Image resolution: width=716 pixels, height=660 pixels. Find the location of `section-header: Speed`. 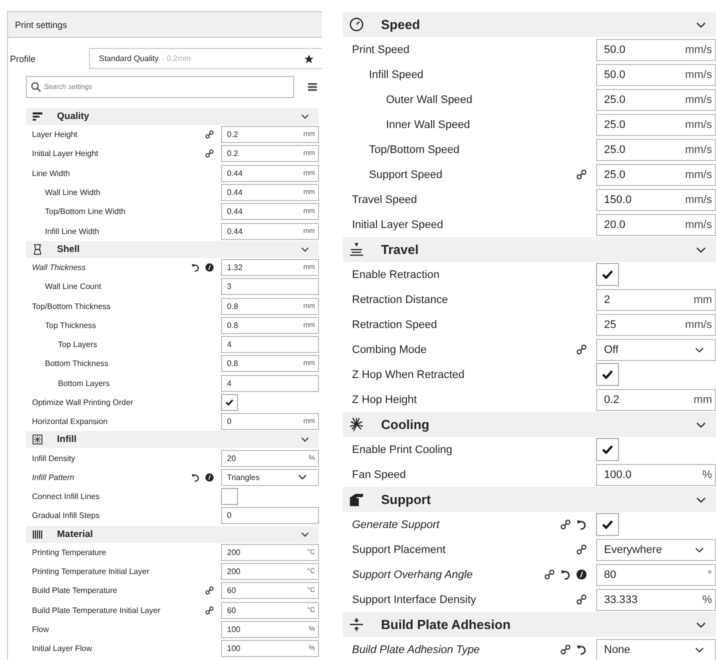

section-header: Speed is located at coordinates (529, 24).